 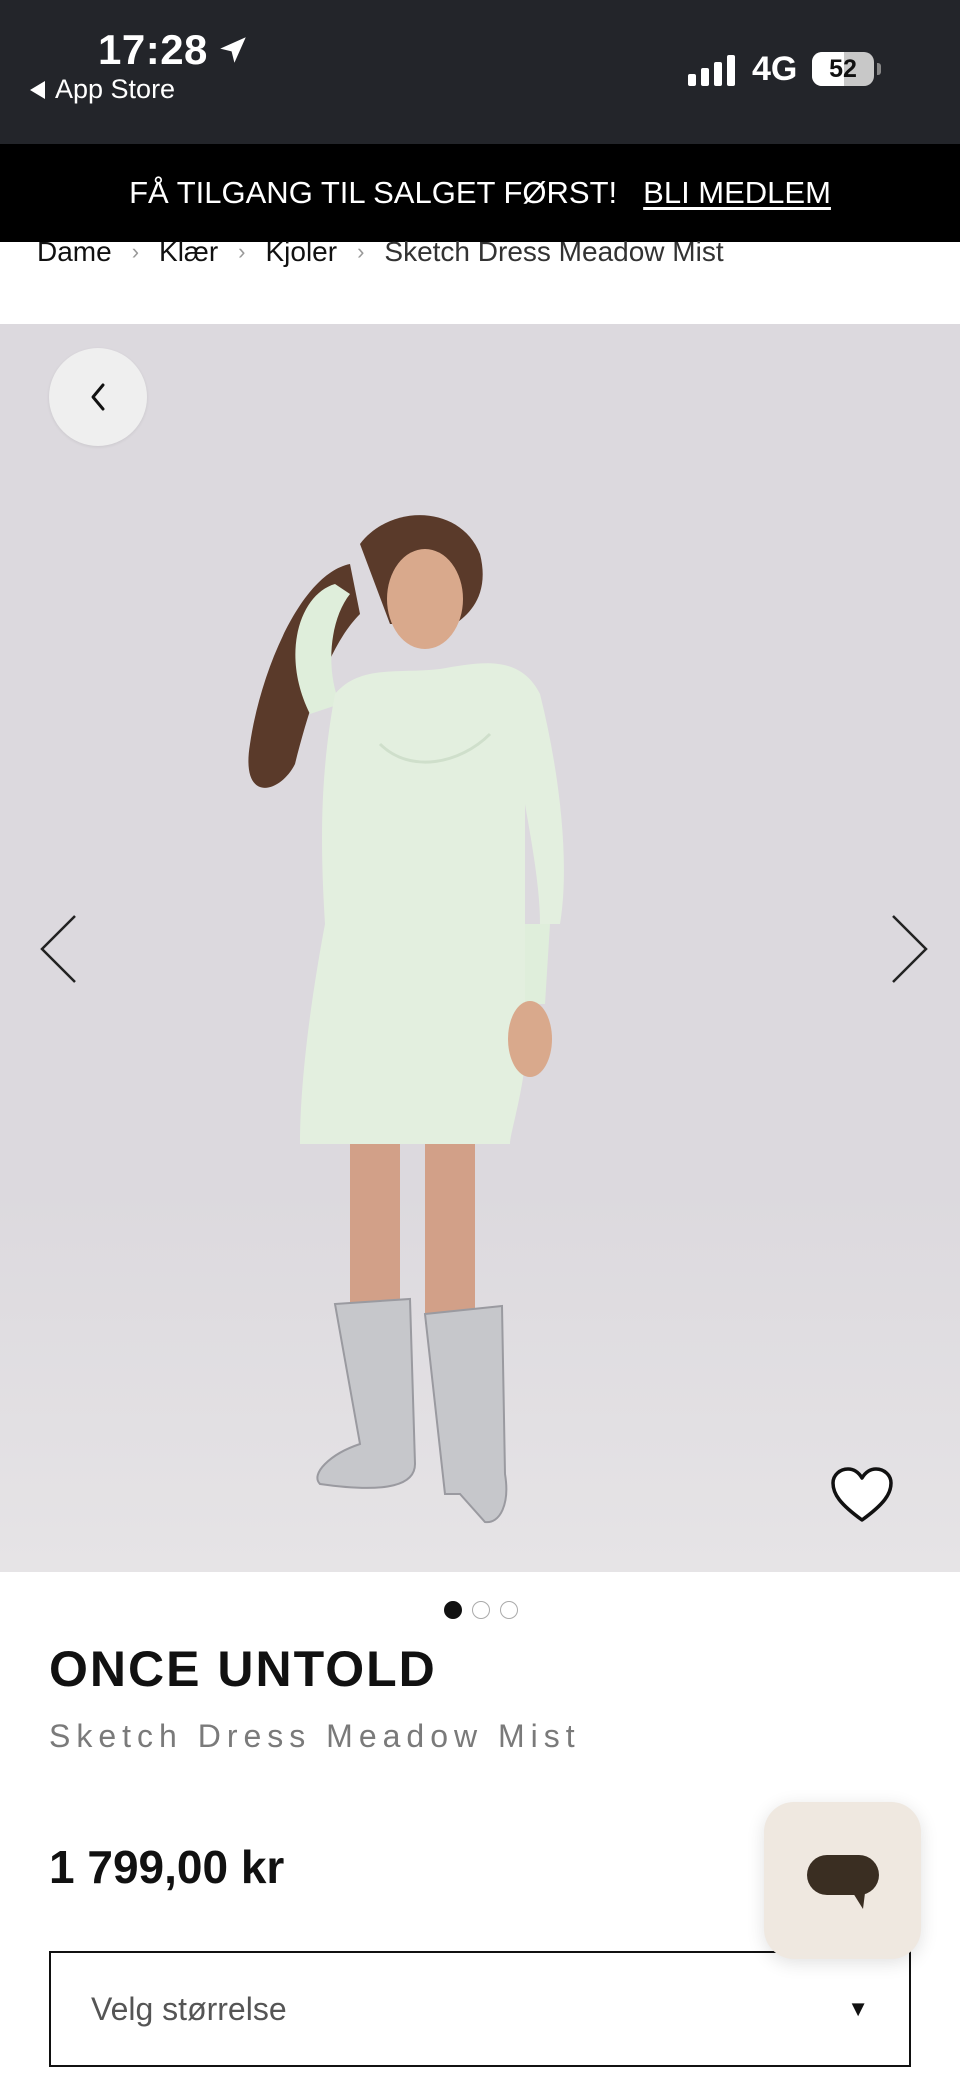 I want to click on pagination-dot-active, so click(x=453, y=1610).